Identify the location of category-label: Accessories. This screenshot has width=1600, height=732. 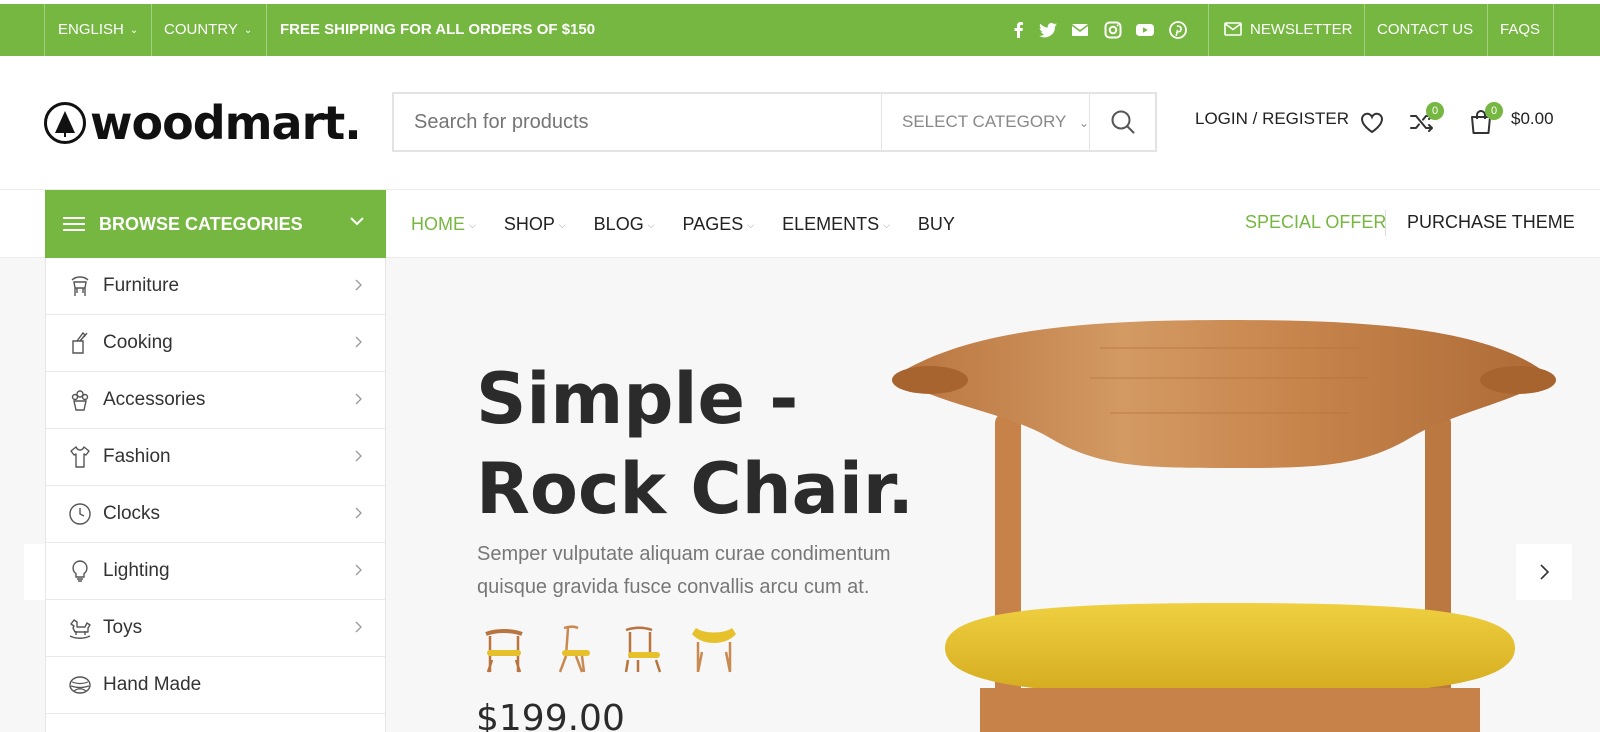
(154, 399).